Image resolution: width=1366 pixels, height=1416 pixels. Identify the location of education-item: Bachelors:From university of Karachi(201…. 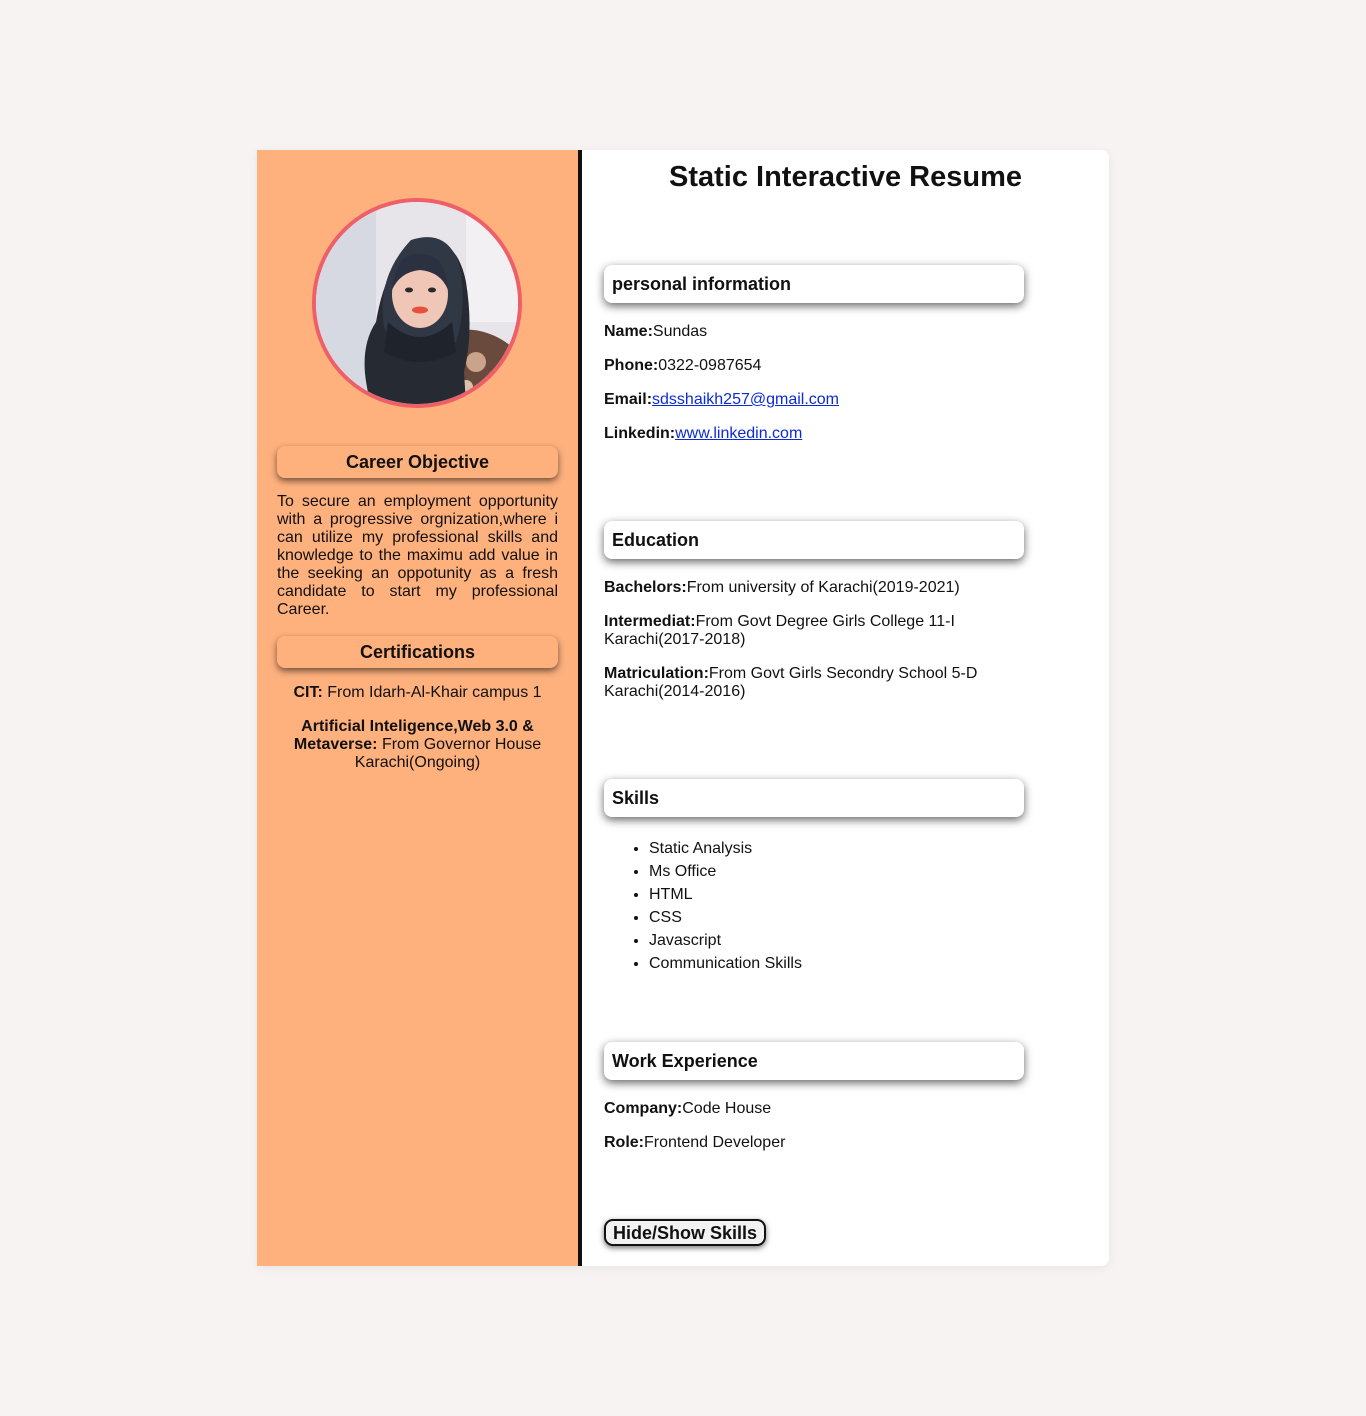
(804, 588).